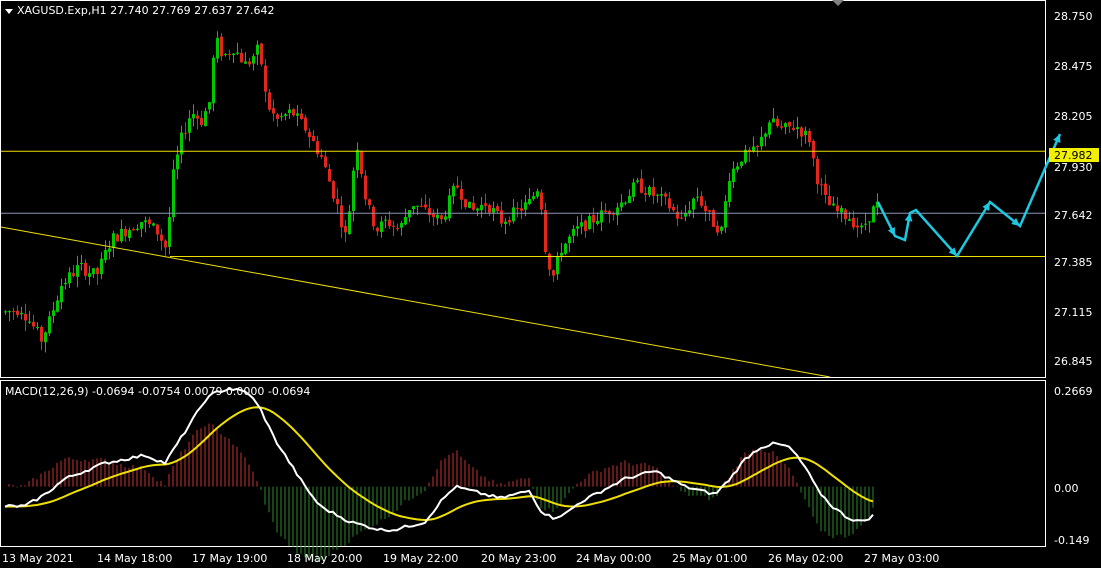  Describe the element at coordinates (709, 558) in the screenshot. I see `time-tick: 25 May 01:00` at that location.